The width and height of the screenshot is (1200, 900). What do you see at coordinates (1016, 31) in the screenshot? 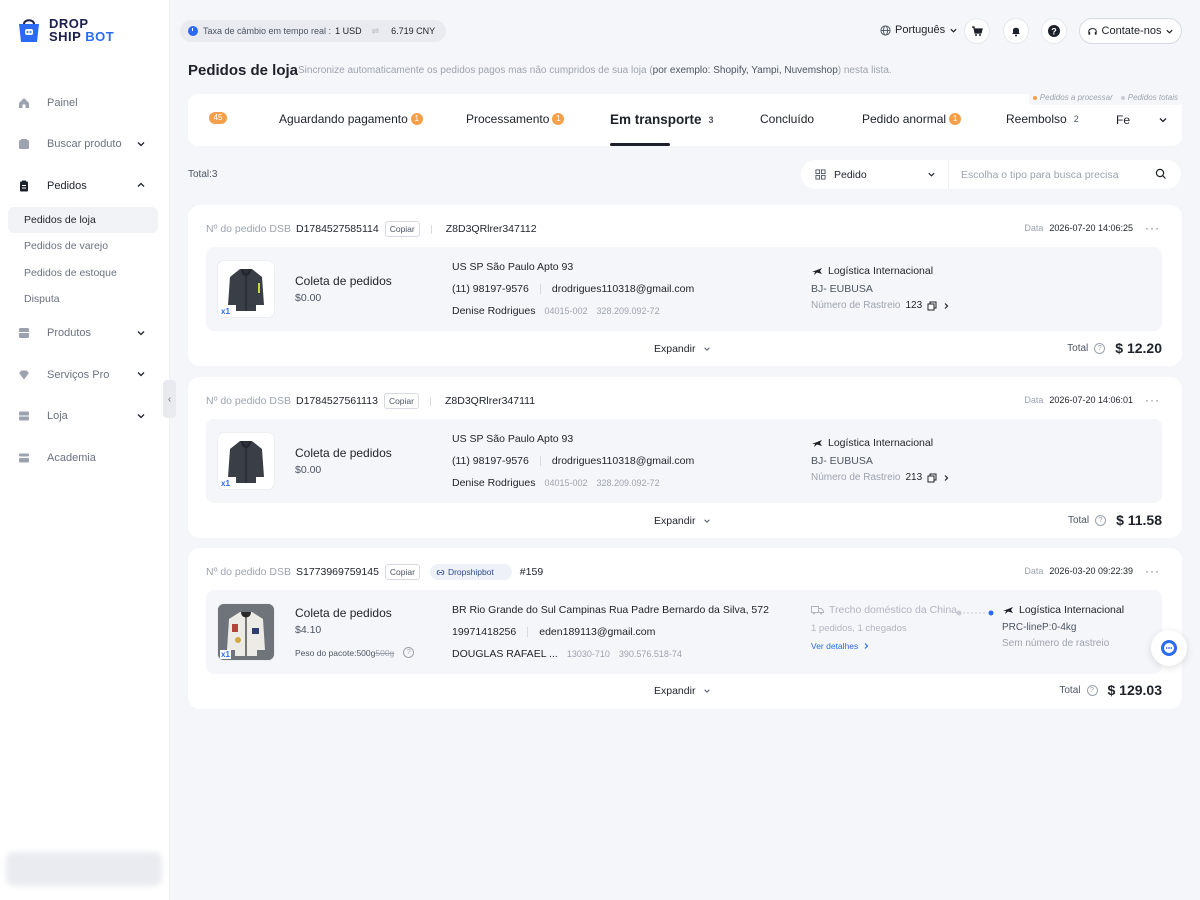
I see `notifications-button` at bounding box center [1016, 31].